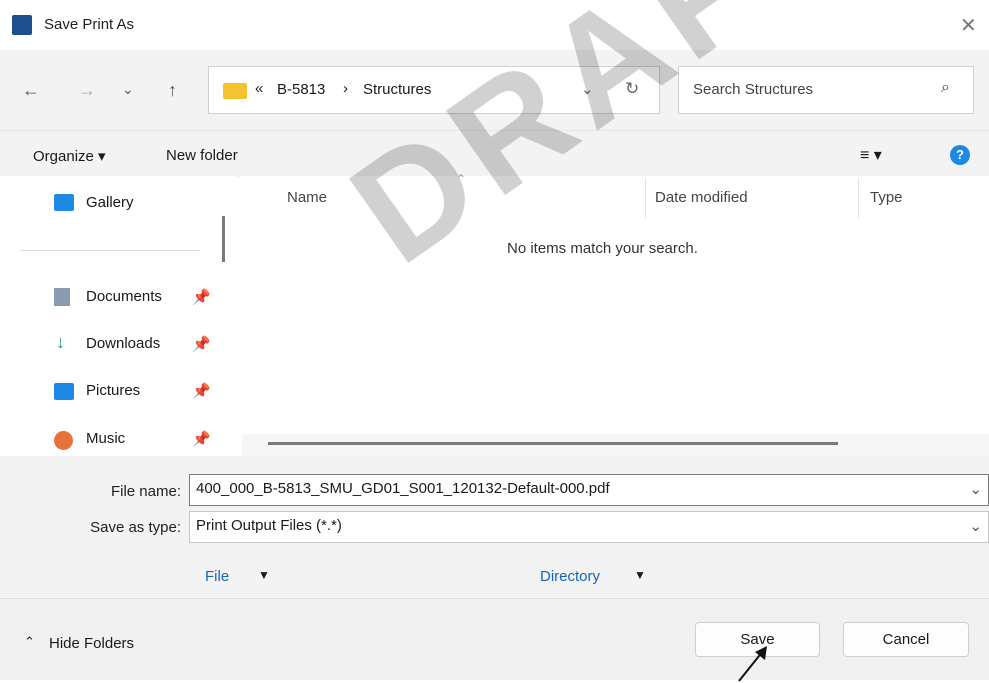 The image size is (989, 683). Describe the element at coordinates (753, 89) in the screenshot. I see `search-placeholder: Search Structures` at that location.